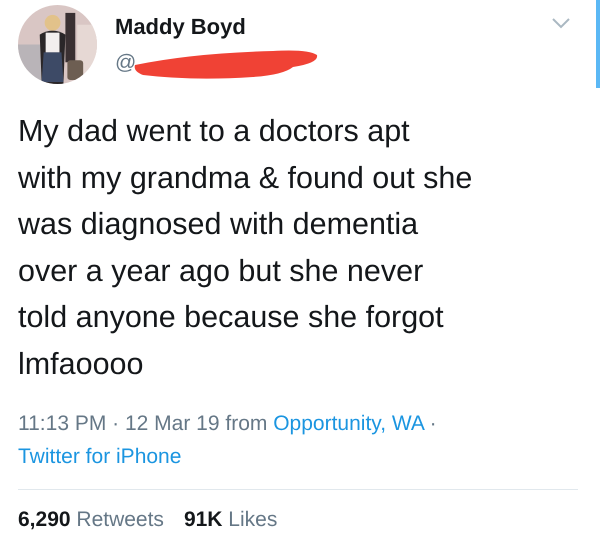  What do you see at coordinates (125, 62) in the screenshot?
I see `user-handle: @` at bounding box center [125, 62].